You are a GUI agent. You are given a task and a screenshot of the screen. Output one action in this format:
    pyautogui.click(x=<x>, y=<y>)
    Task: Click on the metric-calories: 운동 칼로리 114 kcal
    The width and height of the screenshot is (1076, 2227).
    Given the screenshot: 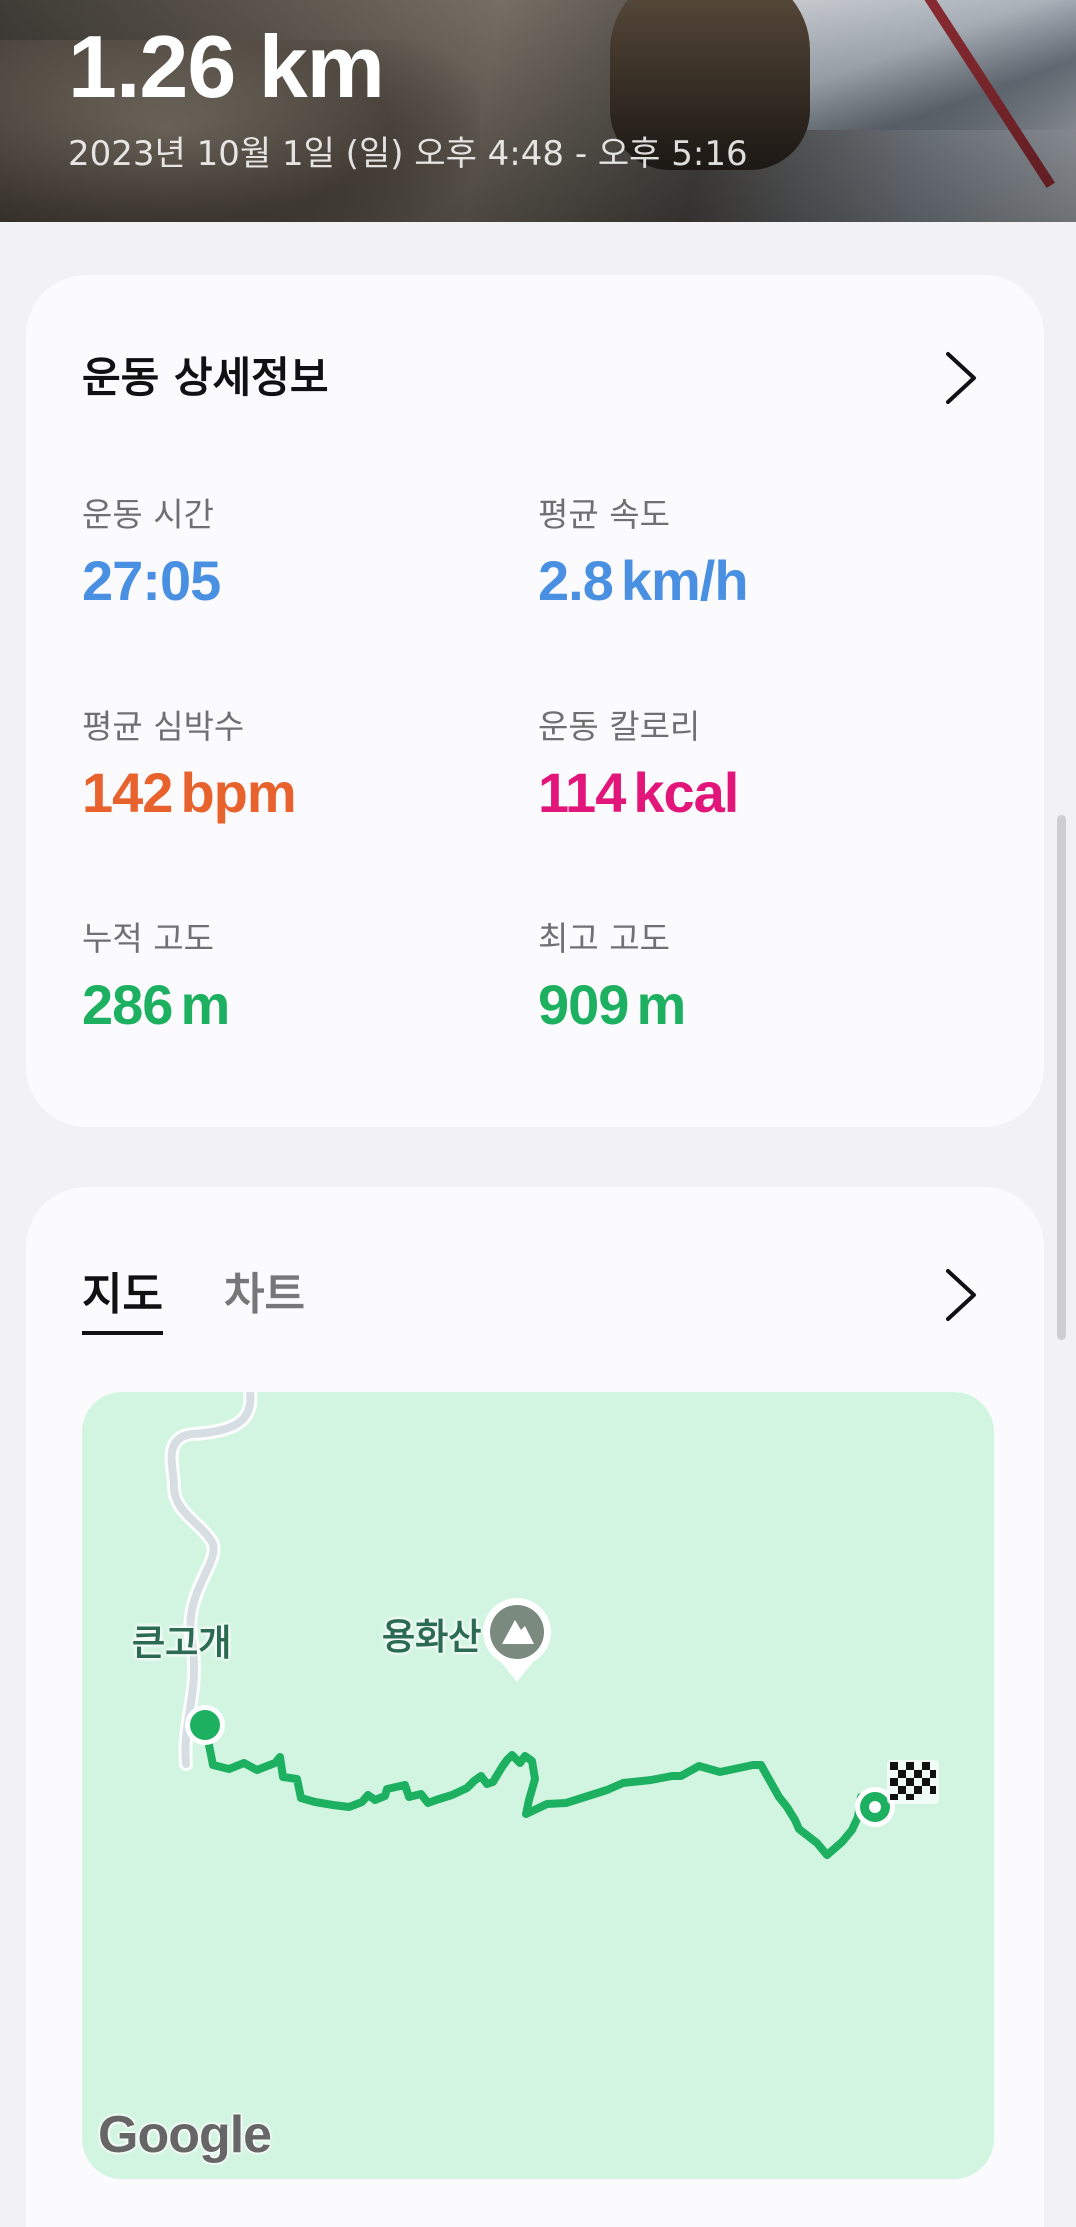 What is the action you would take?
    pyautogui.click(x=748, y=765)
    